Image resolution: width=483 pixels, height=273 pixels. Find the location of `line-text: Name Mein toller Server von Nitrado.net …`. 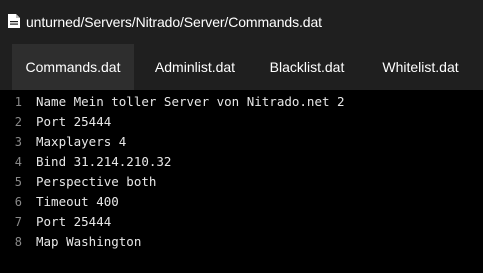

line-text: Name Mein toller Server von Nitrado.net … is located at coordinates (186, 102).